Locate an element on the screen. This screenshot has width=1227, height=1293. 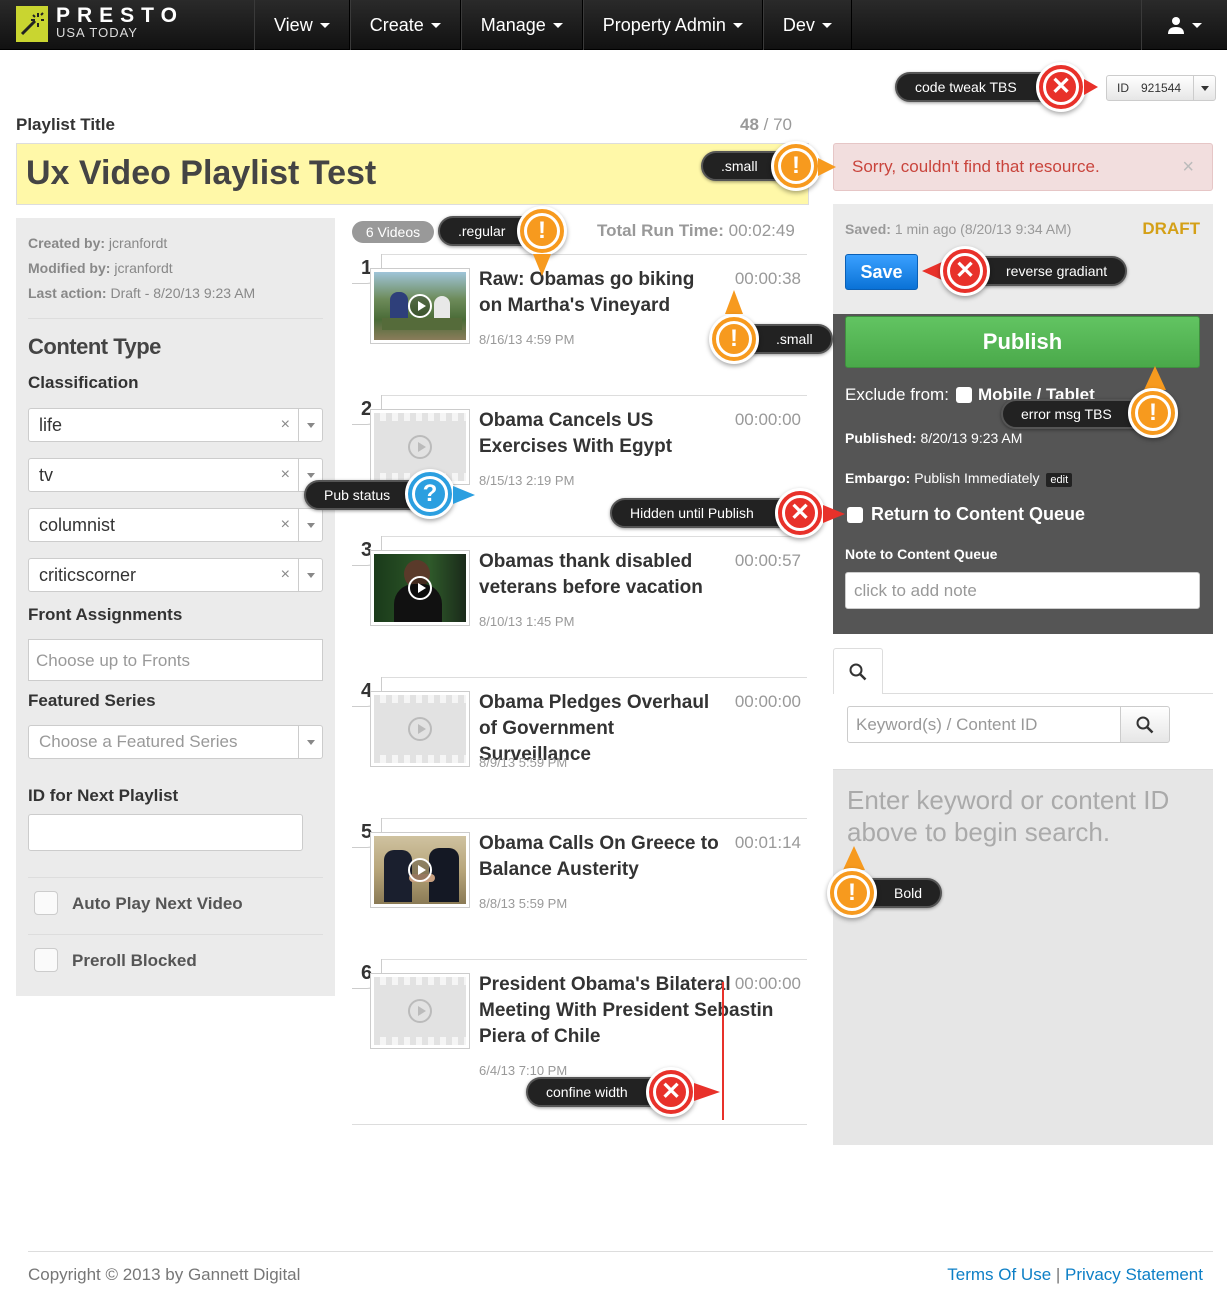
nav-menu: View Create Manage Property Admin Dev is located at coordinates (553, 25).